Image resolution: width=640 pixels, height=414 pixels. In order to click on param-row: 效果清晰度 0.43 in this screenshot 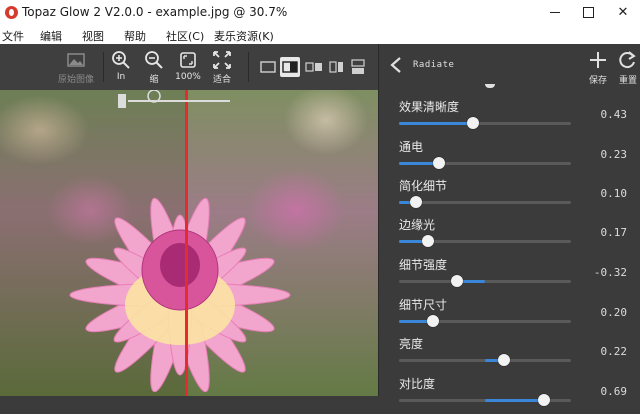, I will do `click(509, 117)`.